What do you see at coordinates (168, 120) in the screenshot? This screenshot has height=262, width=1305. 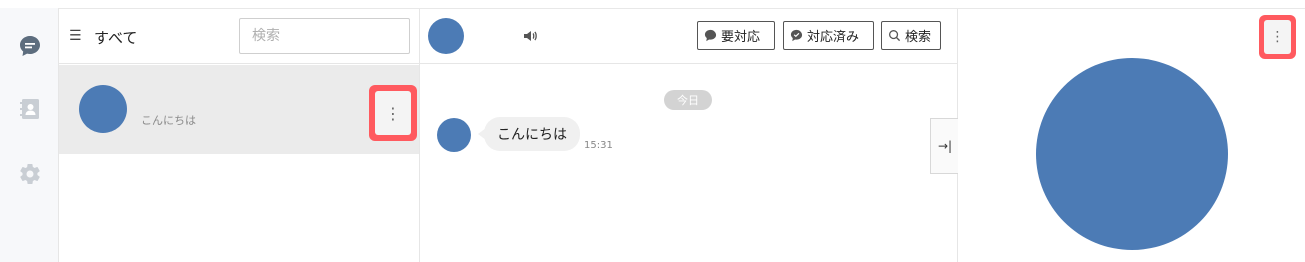 I see `chat-preview-text: こんにちは` at bounding box center [168, 120].